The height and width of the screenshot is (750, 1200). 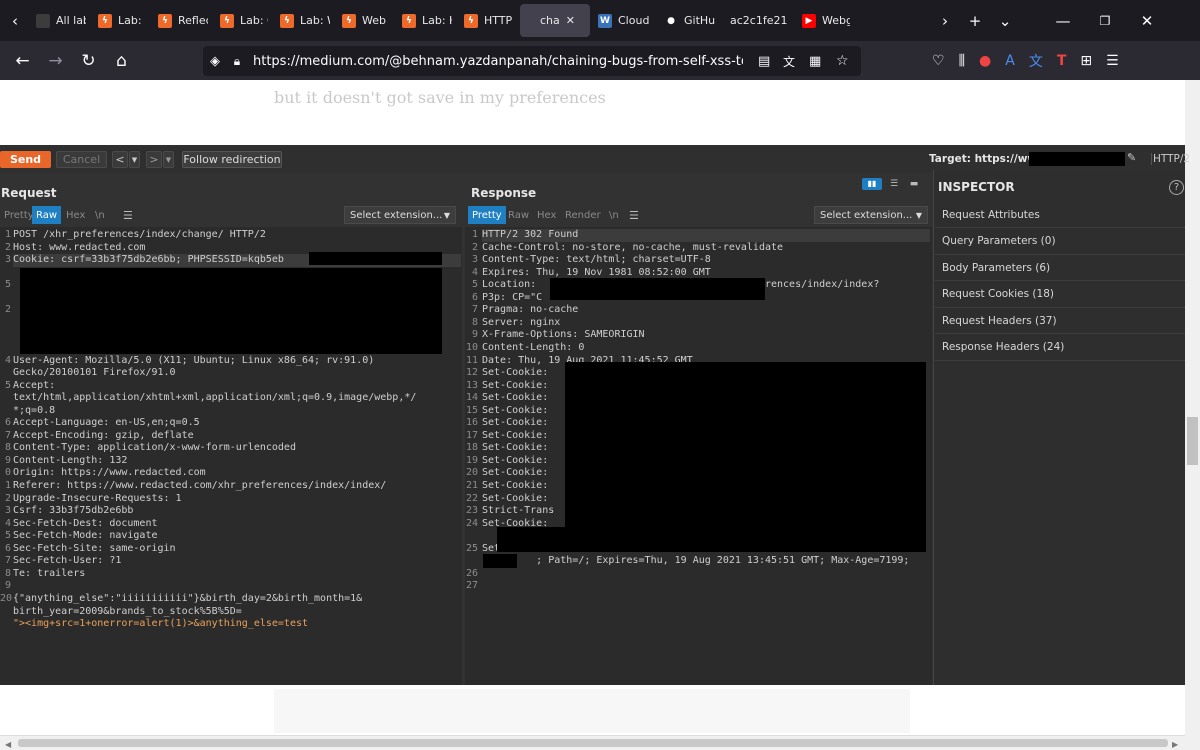 I want to click on response-view-2: Hex, so click(x=546, y=215).